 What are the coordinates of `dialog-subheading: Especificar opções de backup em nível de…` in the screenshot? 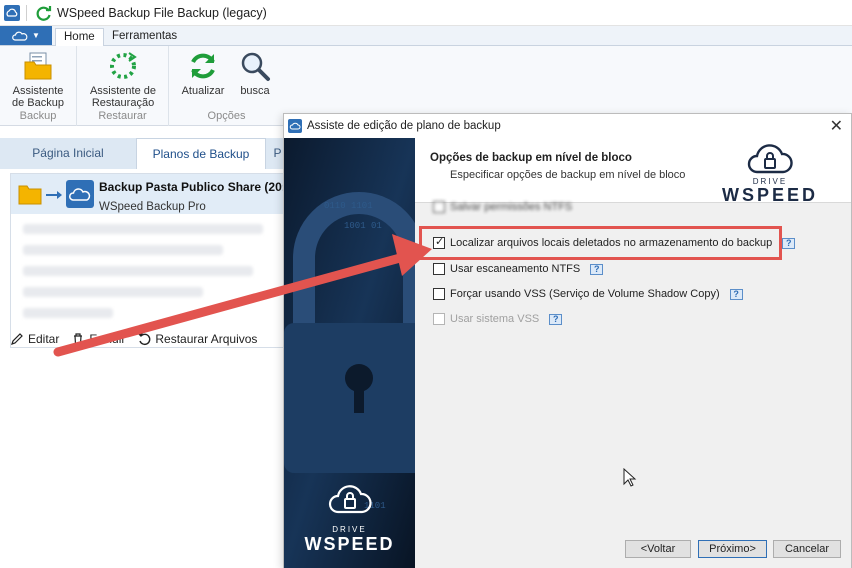 It's located at (568, 175).